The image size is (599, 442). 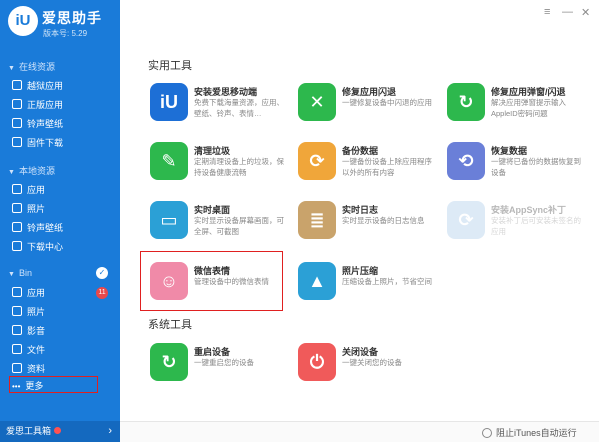 I want to click on sidebar-item-ringtones-wallpapers: 铃声壁纸, so click(x=60, y=124).